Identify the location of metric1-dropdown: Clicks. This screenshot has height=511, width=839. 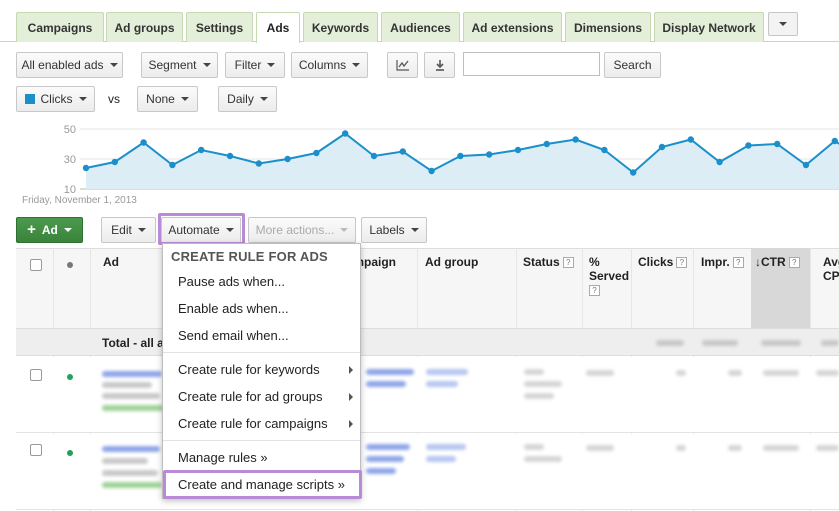
(55, 99).